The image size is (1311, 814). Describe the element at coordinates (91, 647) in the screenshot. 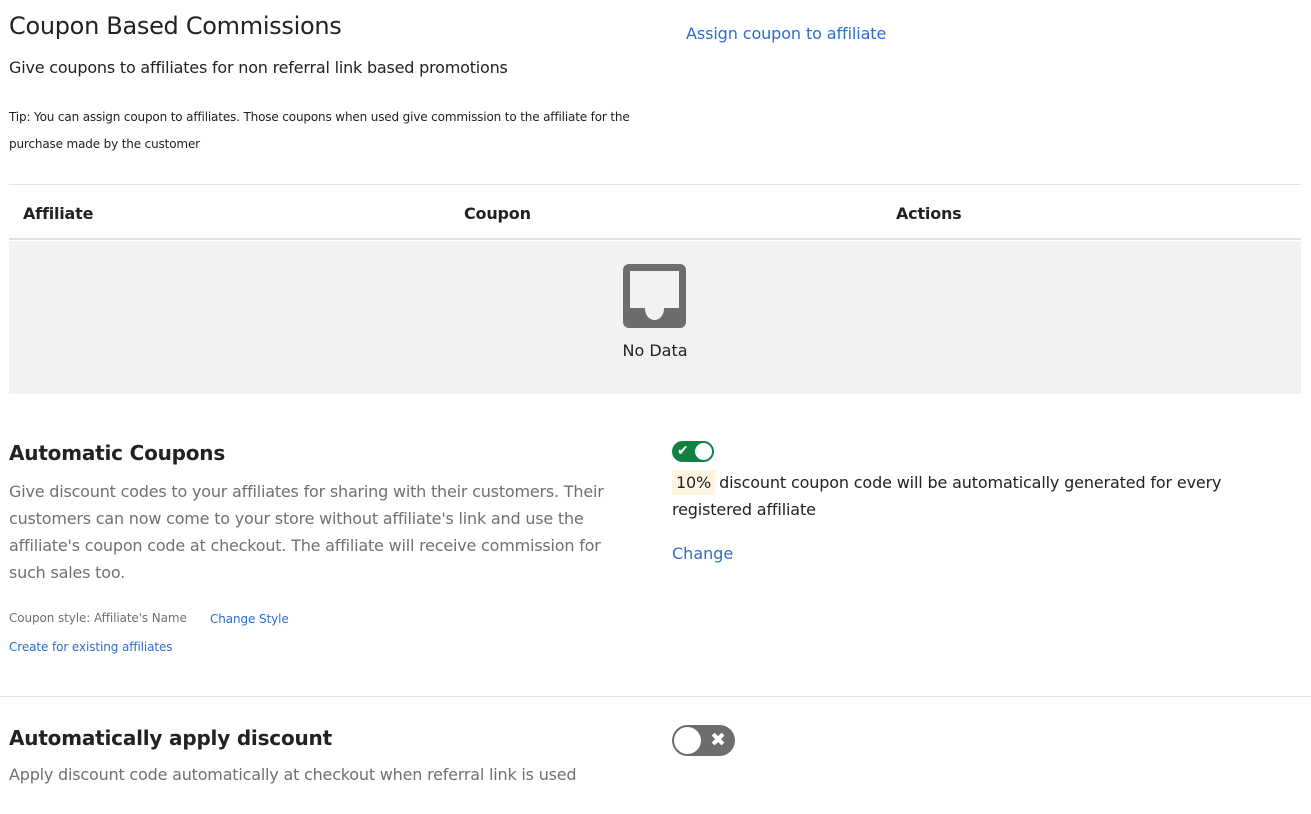

I see `create-existing-affiliates-link: Create for existing affiliates` at that location.